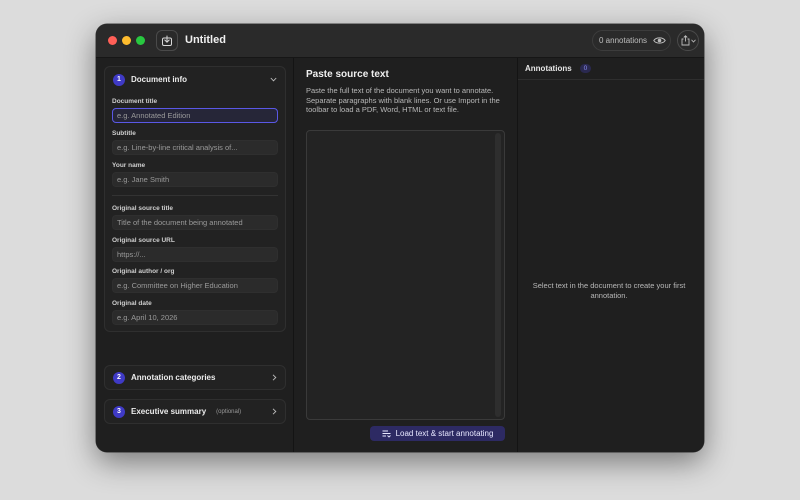 This screenshot has width=800, height=500. Describe the element at coordinates (173, 377) in the screenshot. I see `section-title: Annotation categories` at that location.